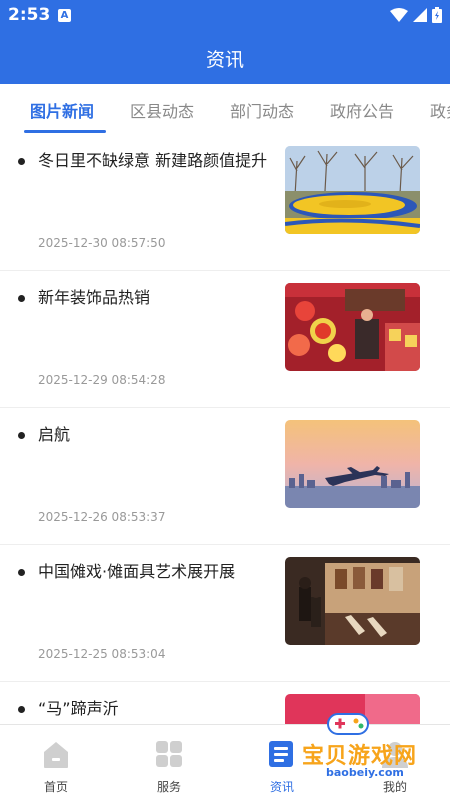 The height and width of the screenshot is (800, 450). Describe the element at coordinates (62, 110) in the screenshot. I see `tab-picture-news: 图片新闻` at that location.